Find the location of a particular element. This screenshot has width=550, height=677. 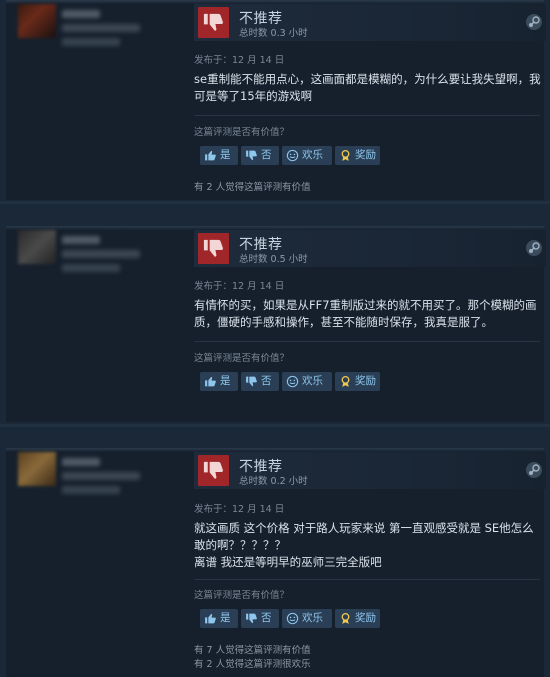

play-hours: 总时数 0.2 小时 is located at coordinates (273, 481).